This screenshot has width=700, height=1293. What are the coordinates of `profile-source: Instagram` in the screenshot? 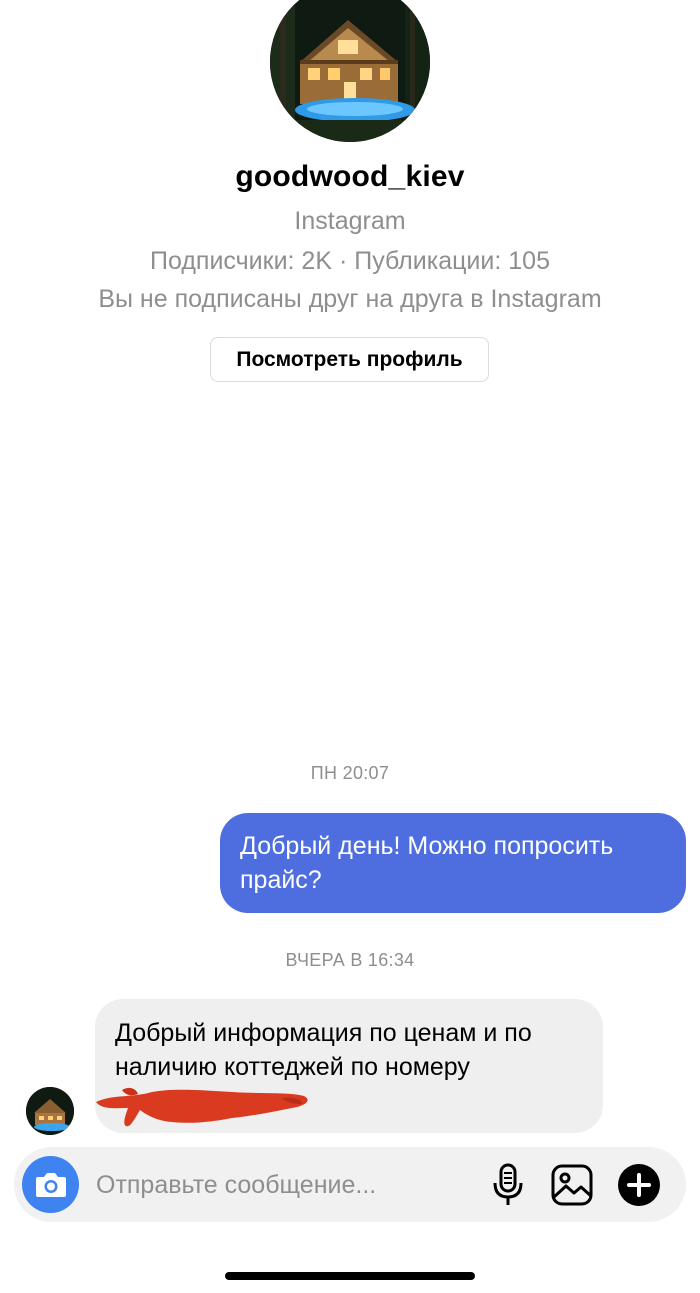 It's located at (350, 221).